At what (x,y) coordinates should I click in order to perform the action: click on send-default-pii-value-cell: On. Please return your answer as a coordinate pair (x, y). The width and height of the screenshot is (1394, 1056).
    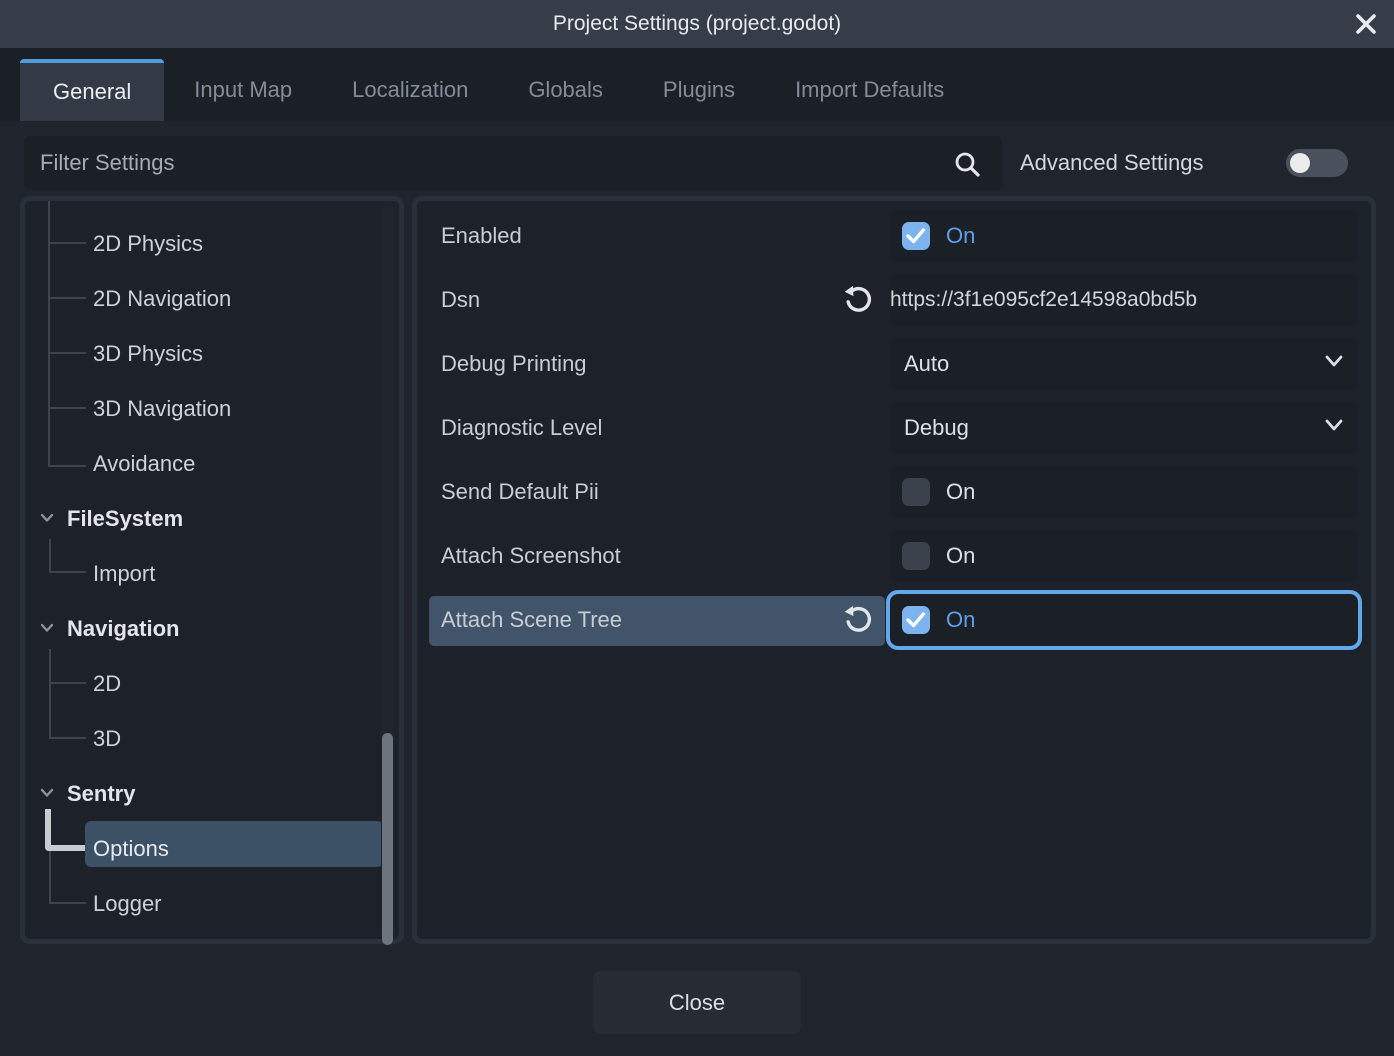
    Looking at the image, I should click on (1124, 492).